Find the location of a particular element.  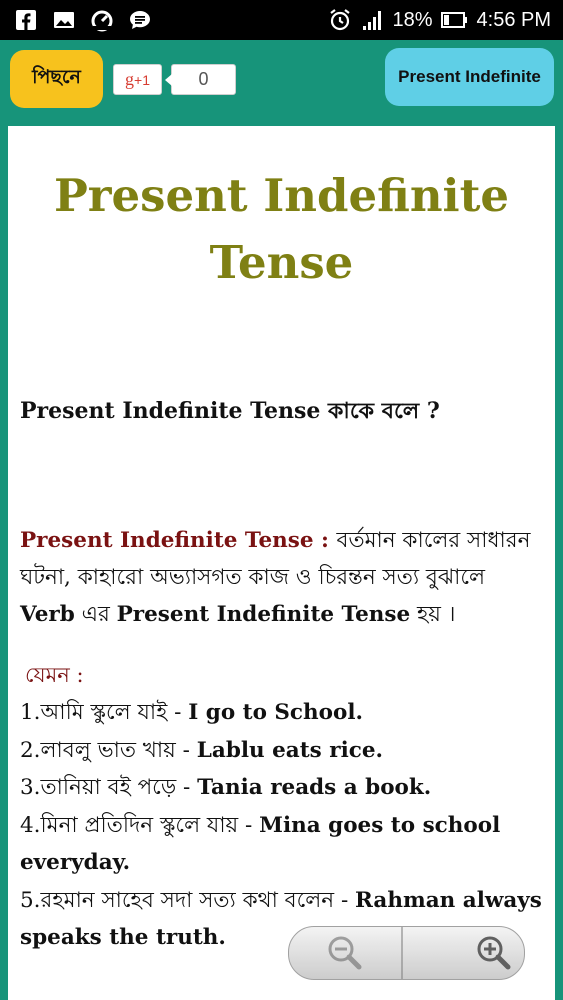

question-heading: Present Indefinite Tense কাকে বলে ? is located at coordinates (230, 411).